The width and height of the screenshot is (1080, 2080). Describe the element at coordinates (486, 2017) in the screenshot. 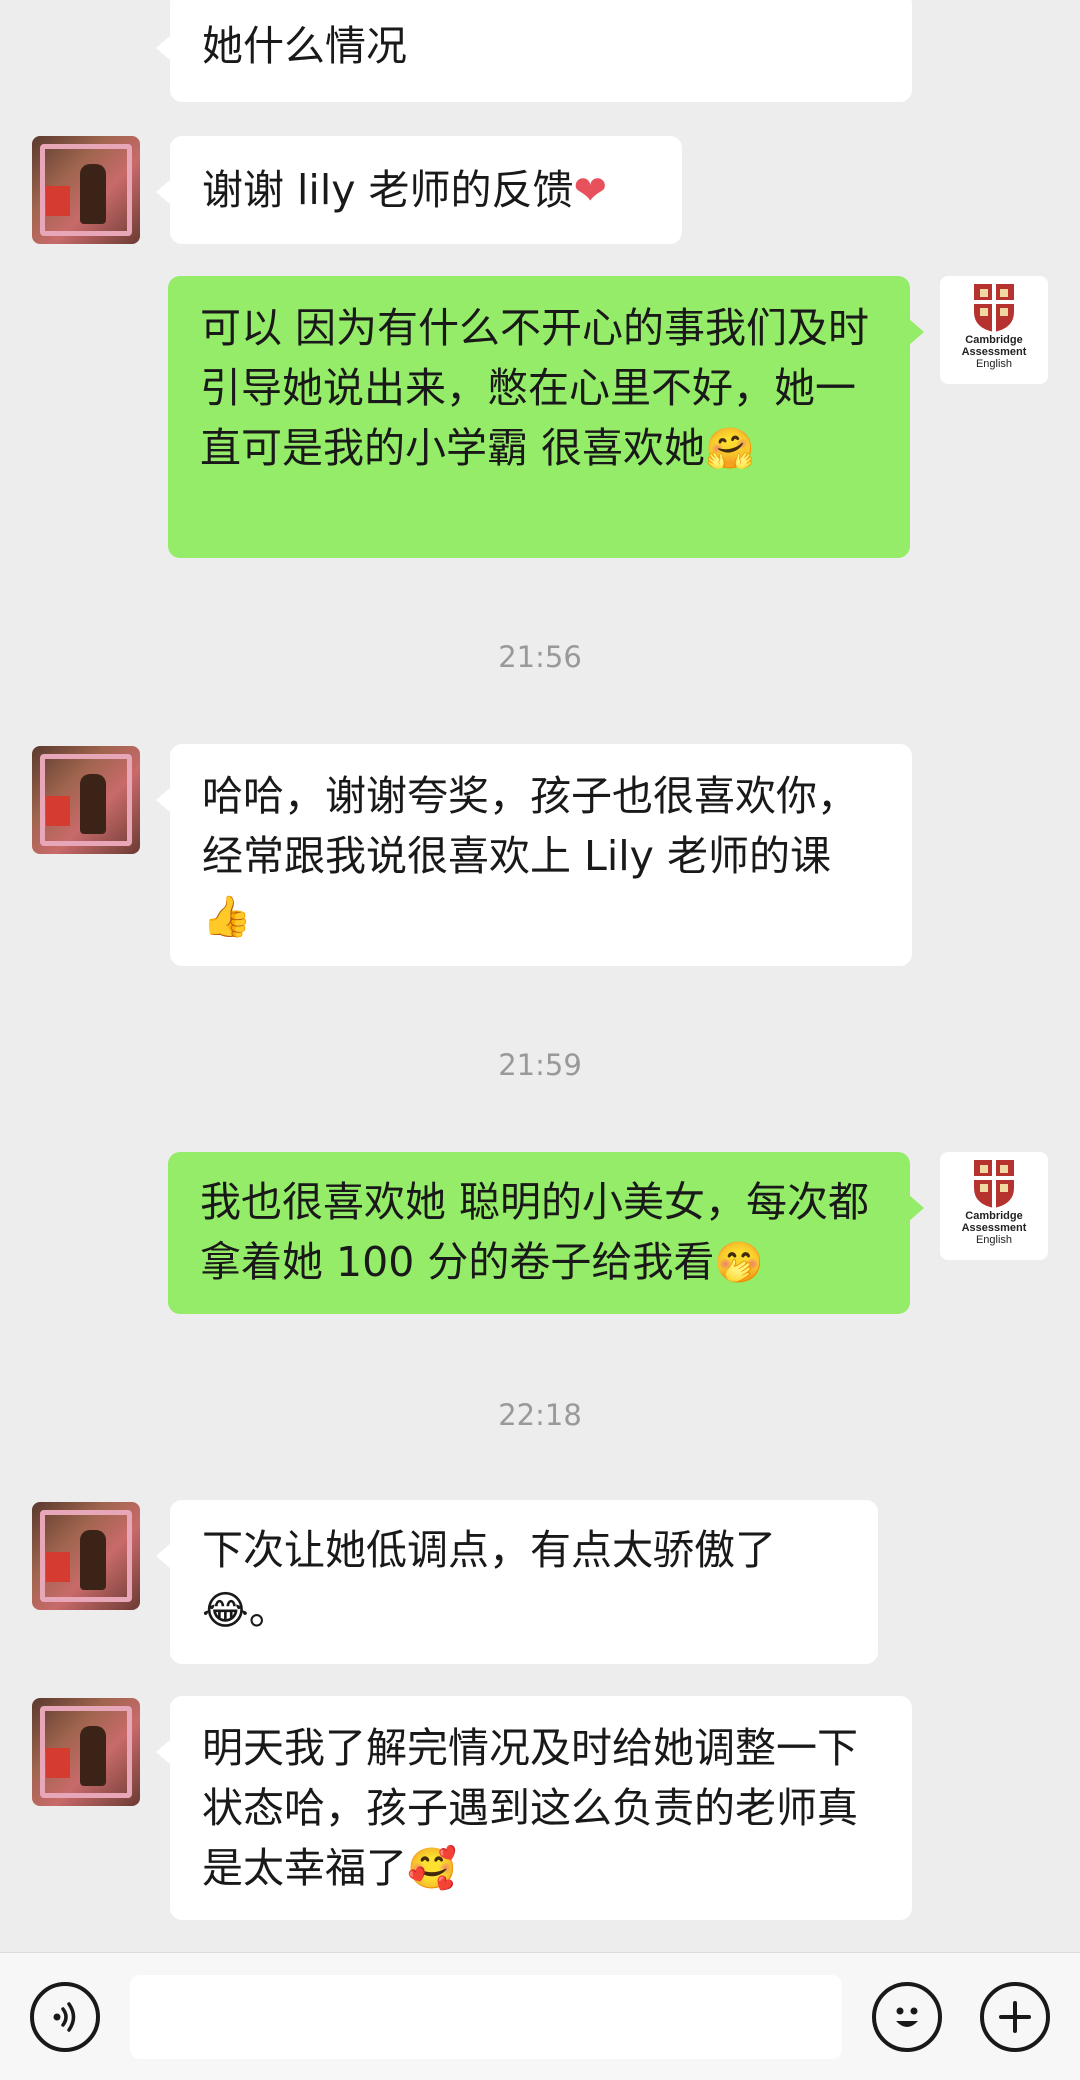

I see `message-input` at that location.